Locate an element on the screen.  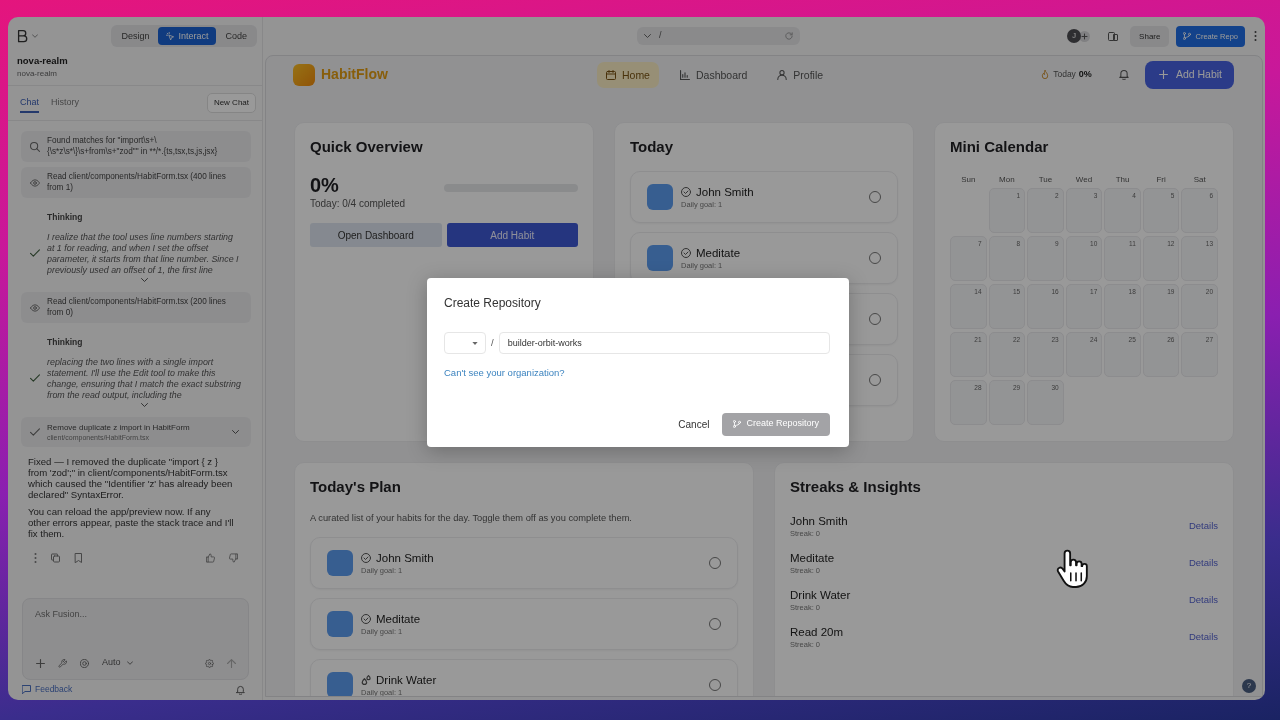
card-description: A curated list of your habits for the day. Toggle them off as you complete them. is located at coordinates (471, 518).